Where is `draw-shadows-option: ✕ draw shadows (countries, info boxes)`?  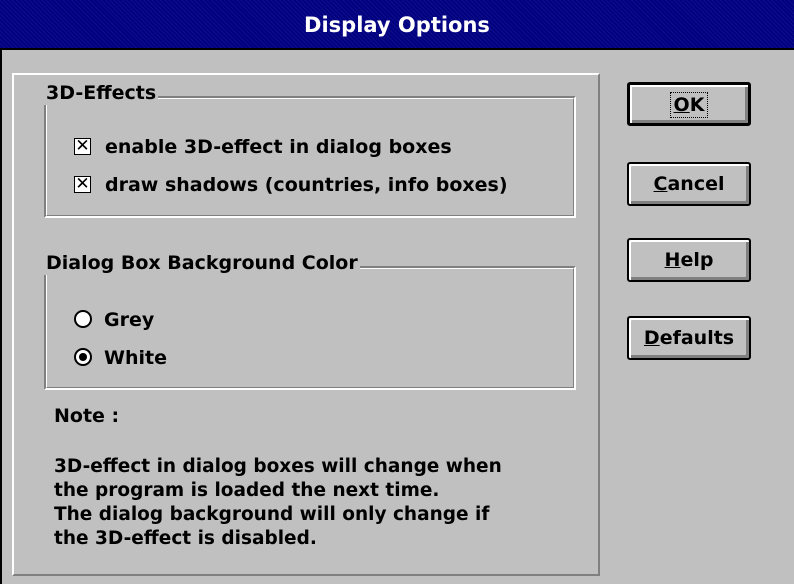 draw-shadows-option: ✕ draw shadows (countries, info boxes) is located at coordinates (291, 185).